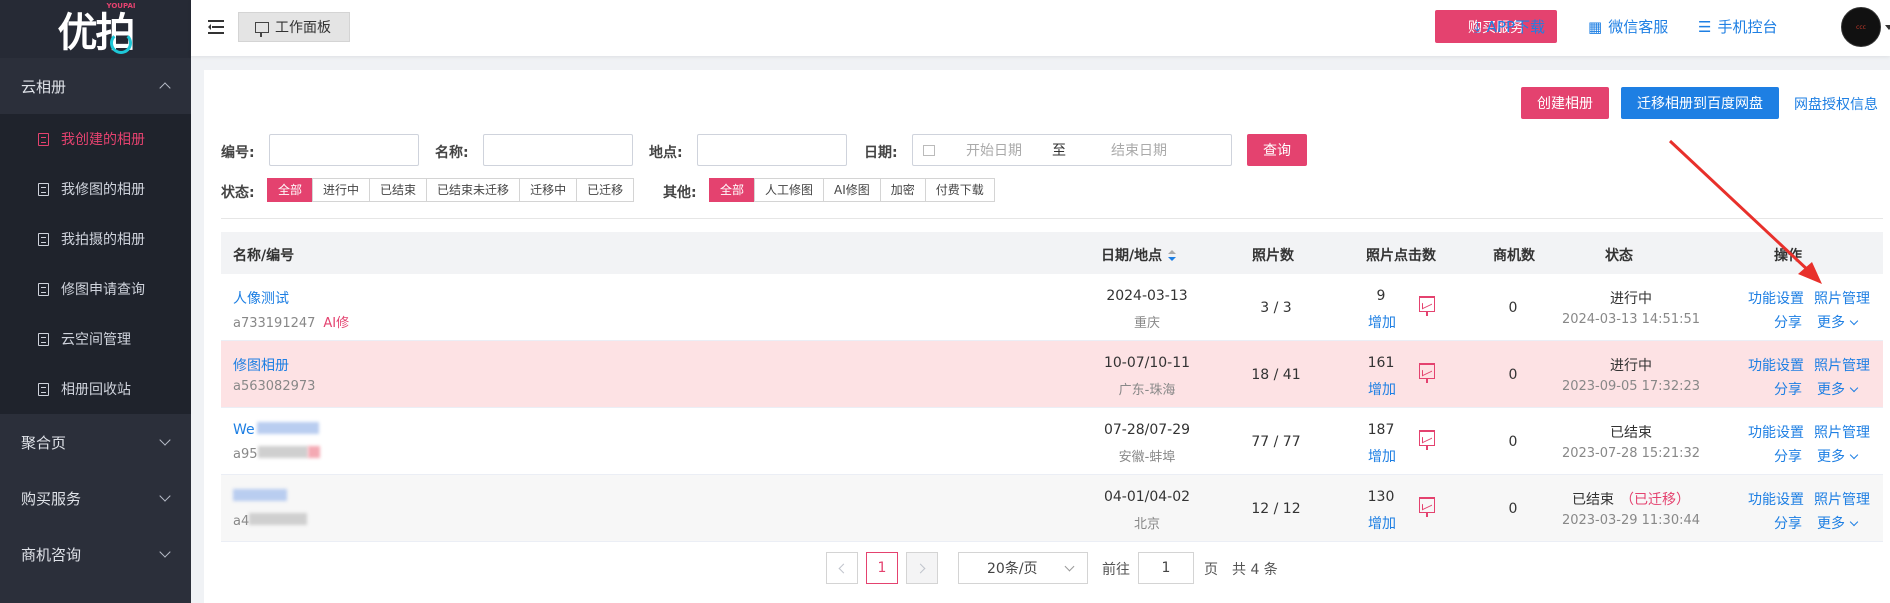  What do you see at coordinates (44, 442) in the screenshot?
I see `menu-group-label: 聚合页` at bounding box center [44, 442].